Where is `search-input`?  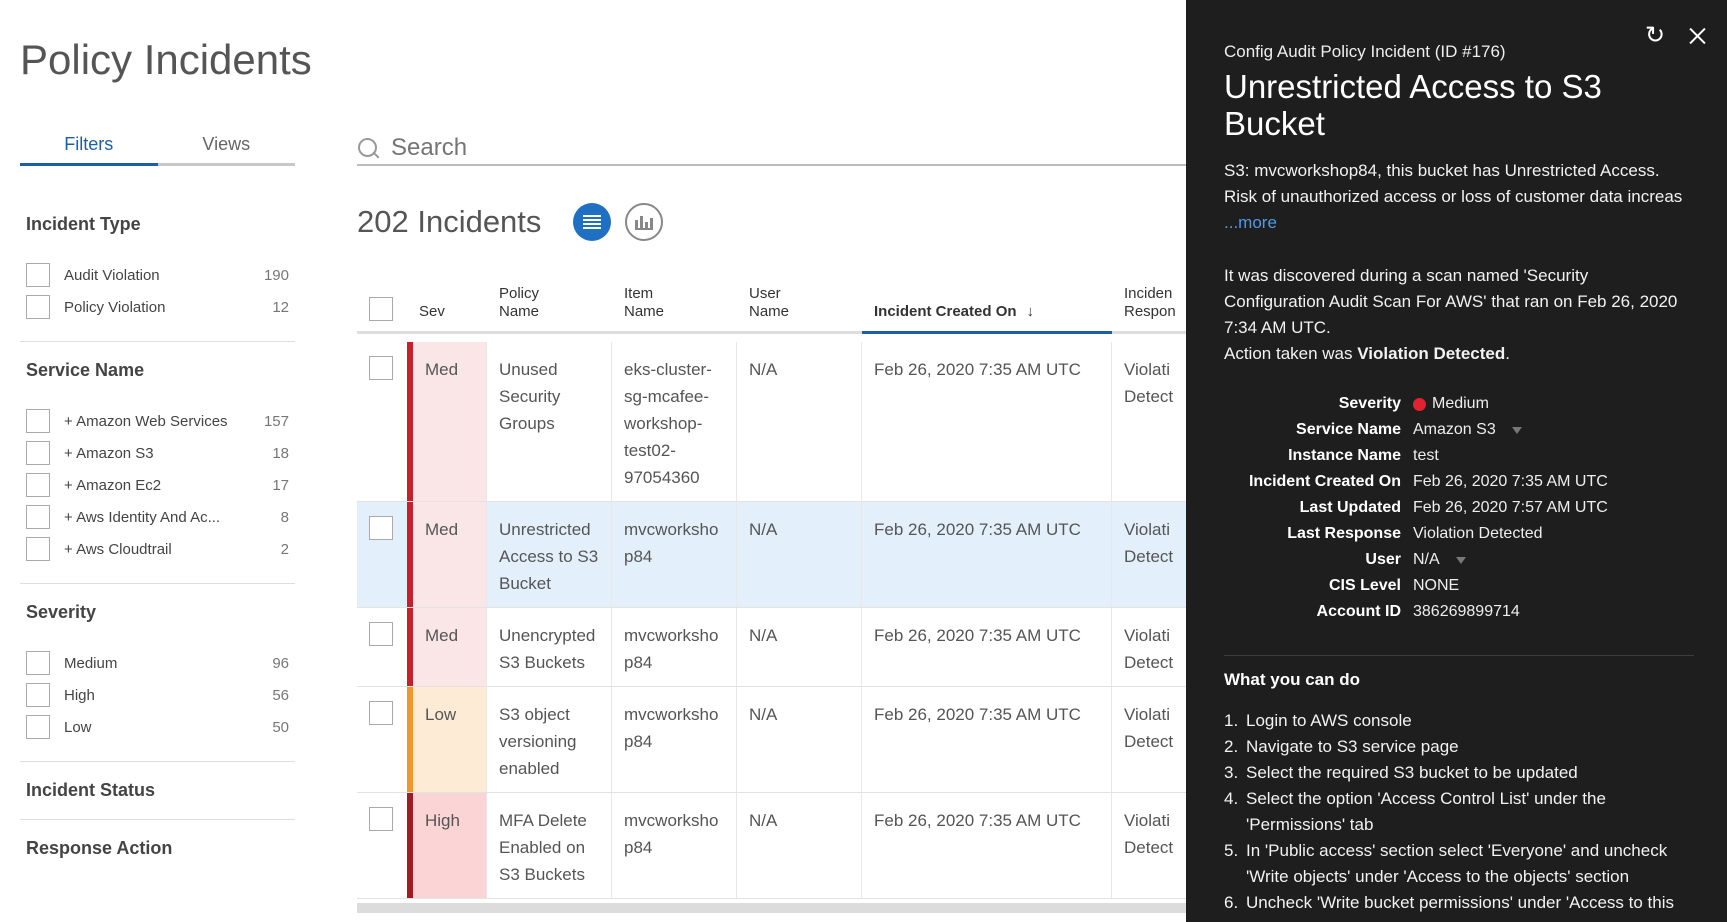
search-input is located at coordinates (771, 148).